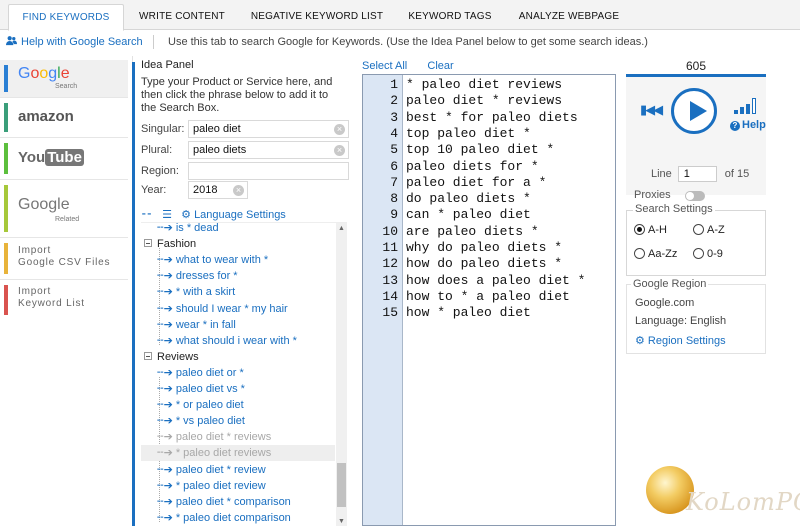  What do you see at coordinates (715, 254) in the screenshot?
I see `radio-label: 0-9` at bounding box center [715, 254].